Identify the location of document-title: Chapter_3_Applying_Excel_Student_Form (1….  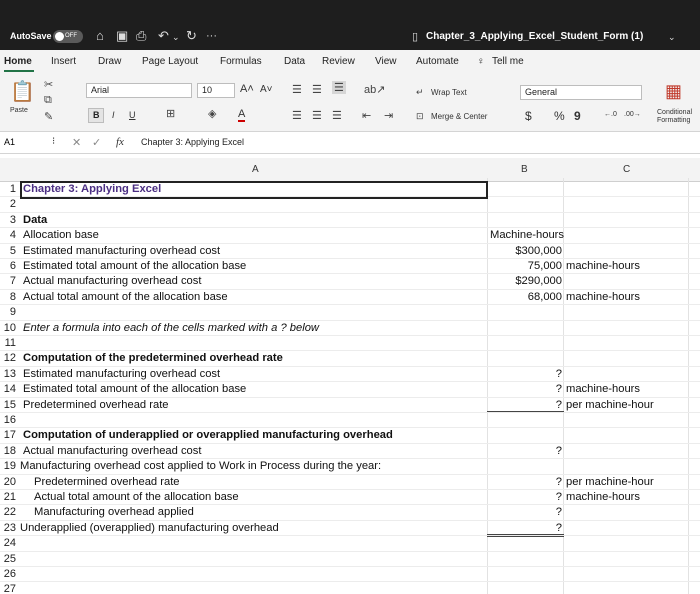
(534, 36).